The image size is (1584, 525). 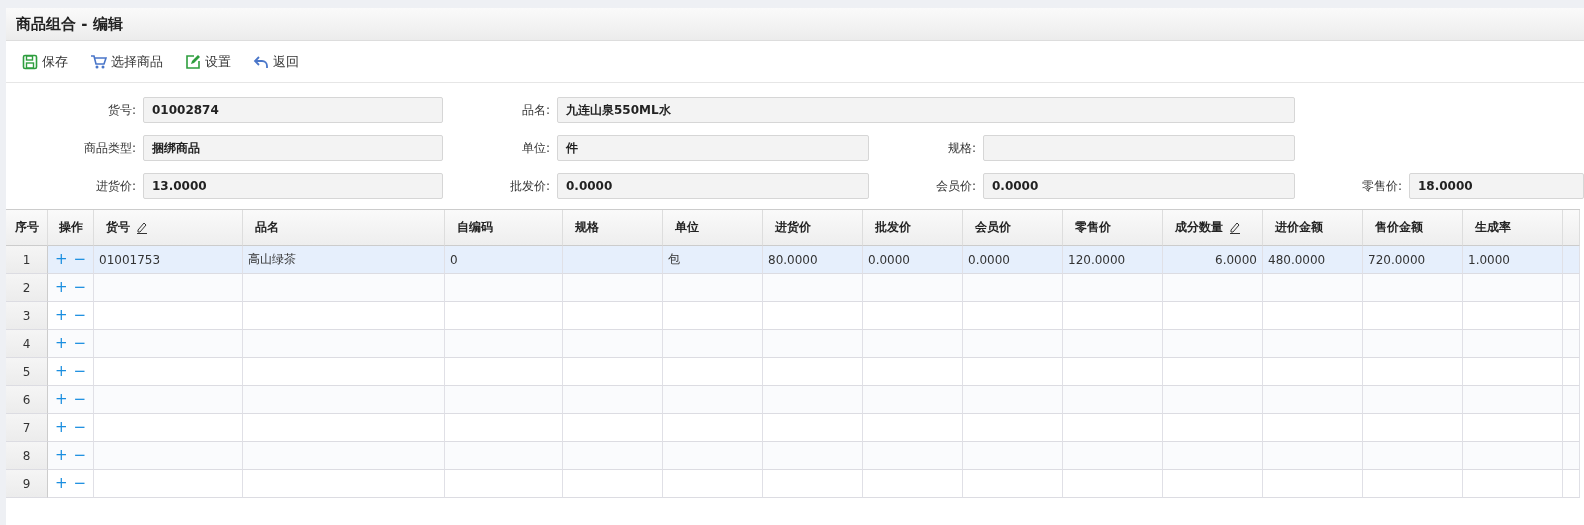 I want to click on header-text: 规格, so click(x=587, y=227).